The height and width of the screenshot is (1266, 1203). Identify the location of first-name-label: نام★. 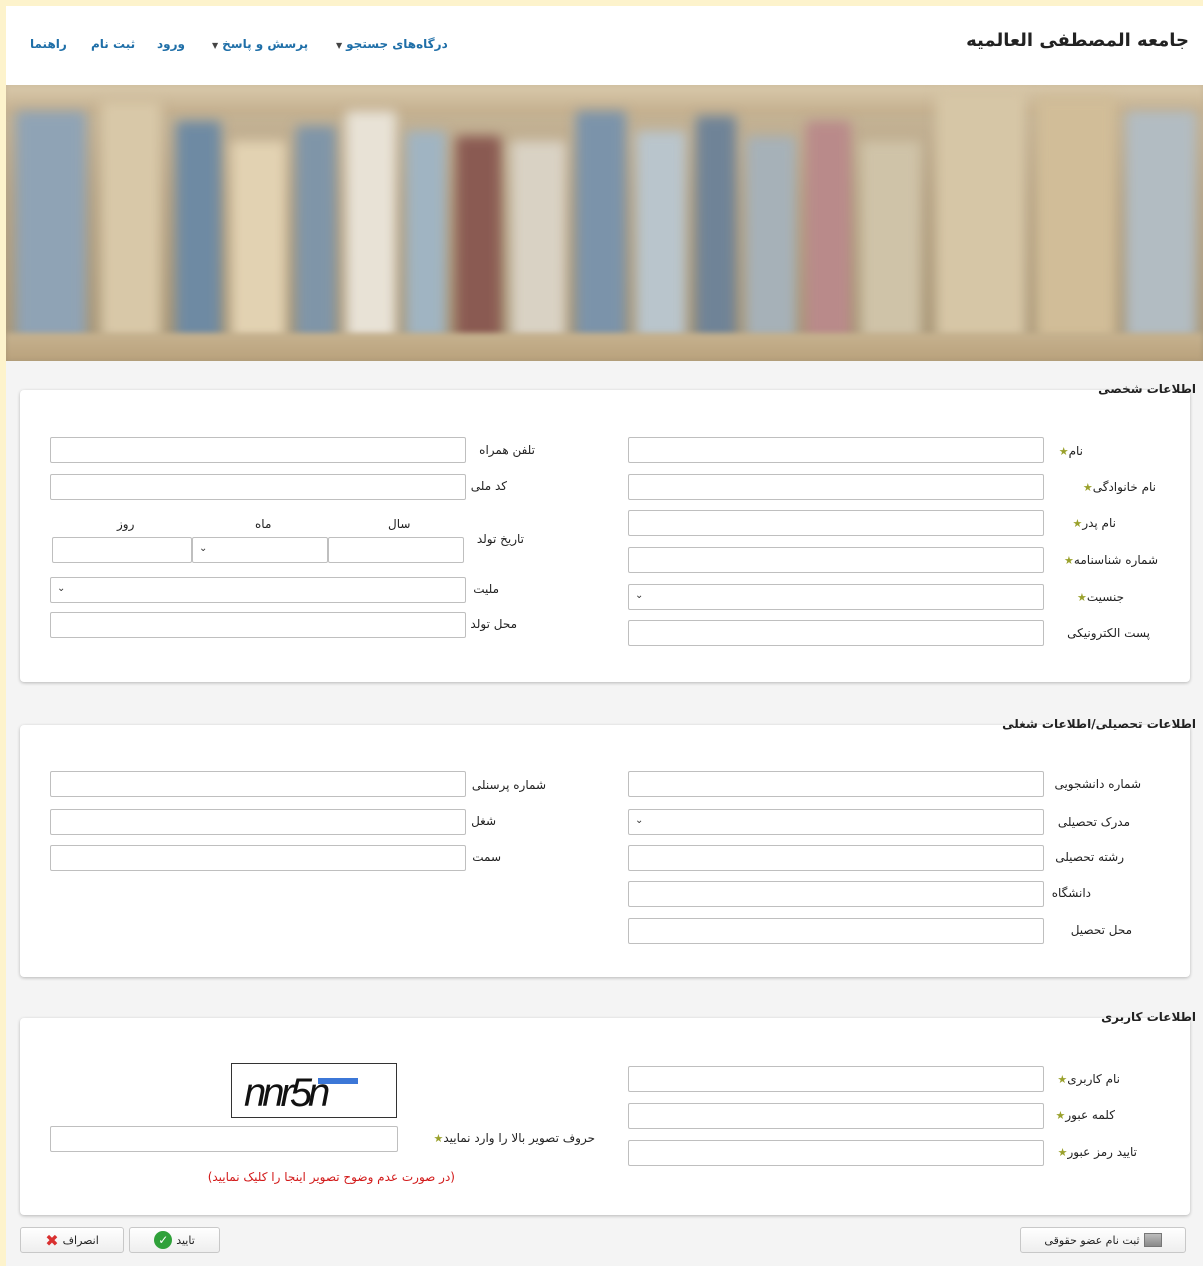
(1070, 451).